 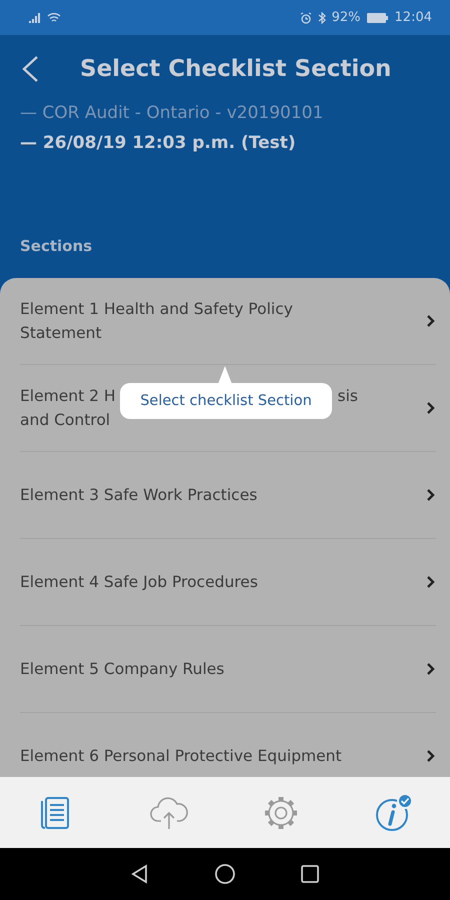 I want to click on section-title-text: Statement, so click(x=61, y=333).